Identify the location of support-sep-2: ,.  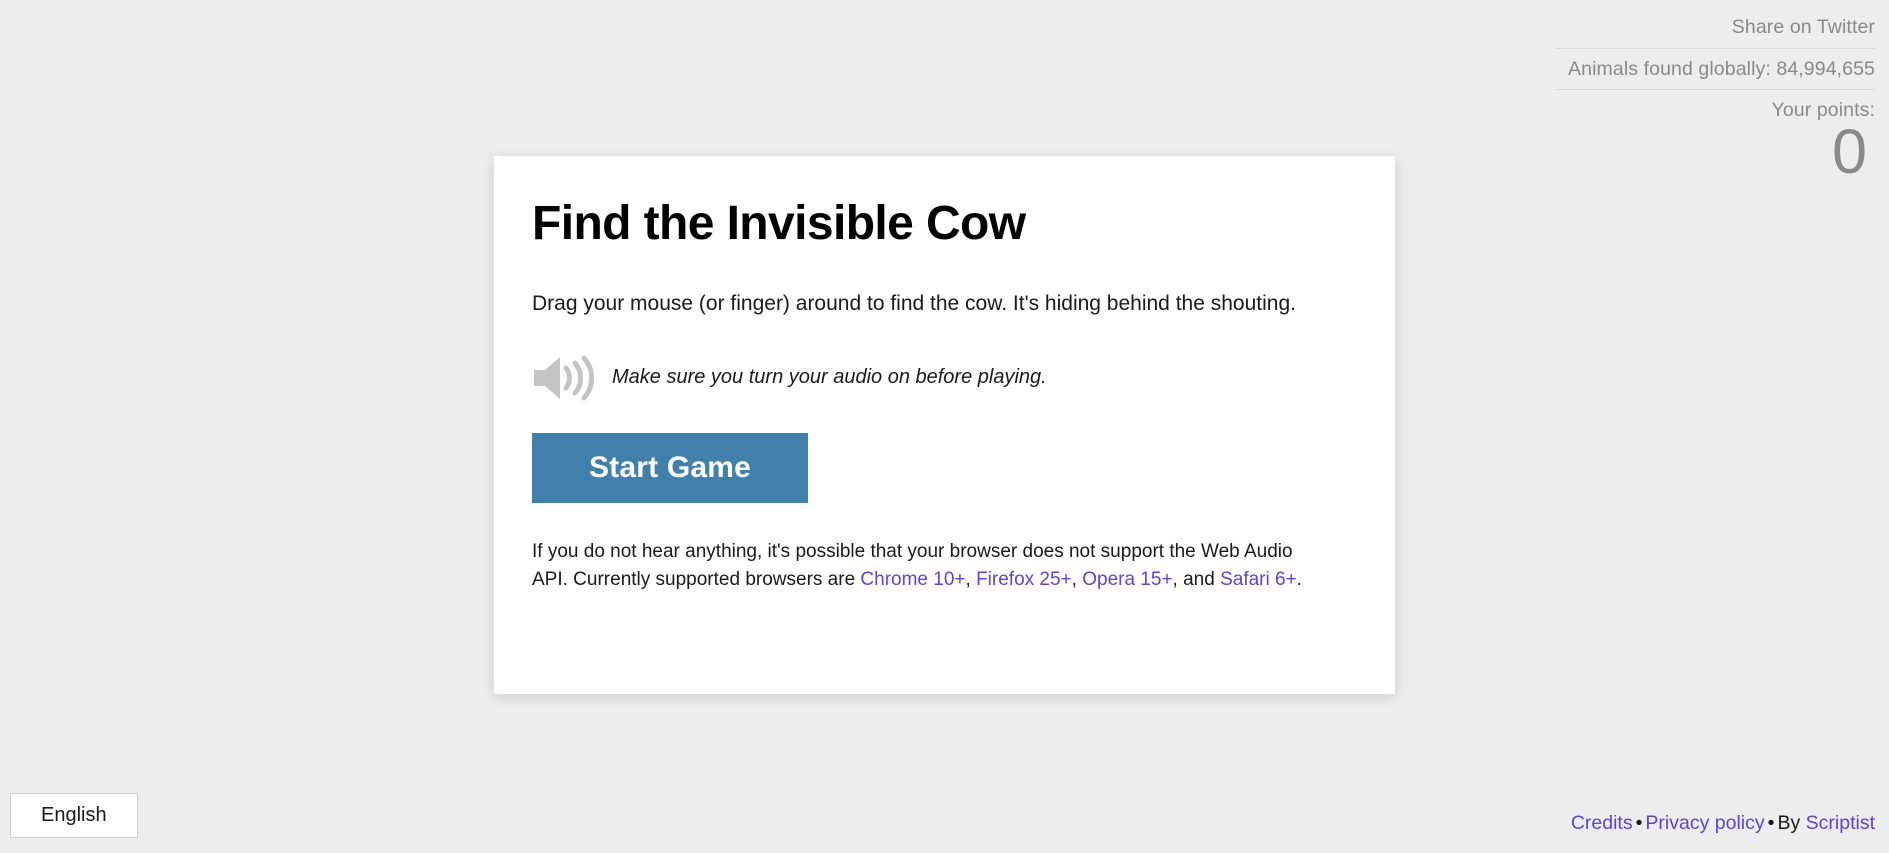
(1077, 579).